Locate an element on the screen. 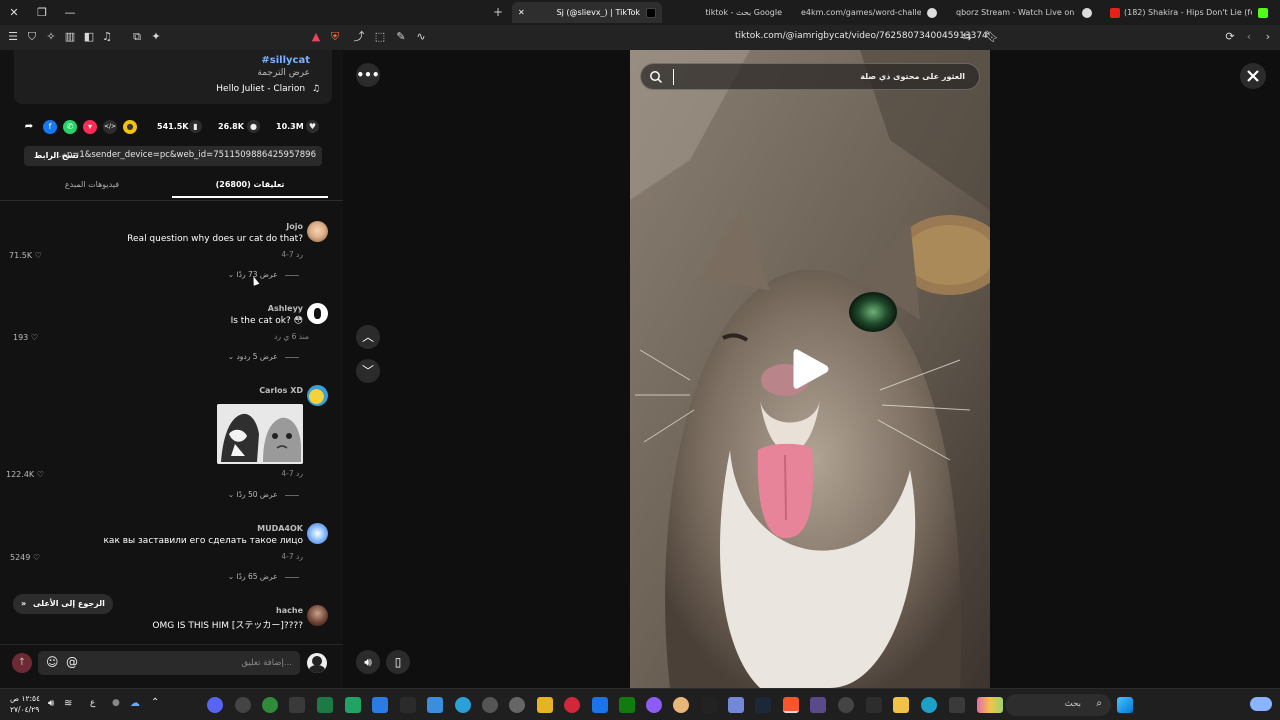  new-tab-button: + is located at coordinates (498, 12).